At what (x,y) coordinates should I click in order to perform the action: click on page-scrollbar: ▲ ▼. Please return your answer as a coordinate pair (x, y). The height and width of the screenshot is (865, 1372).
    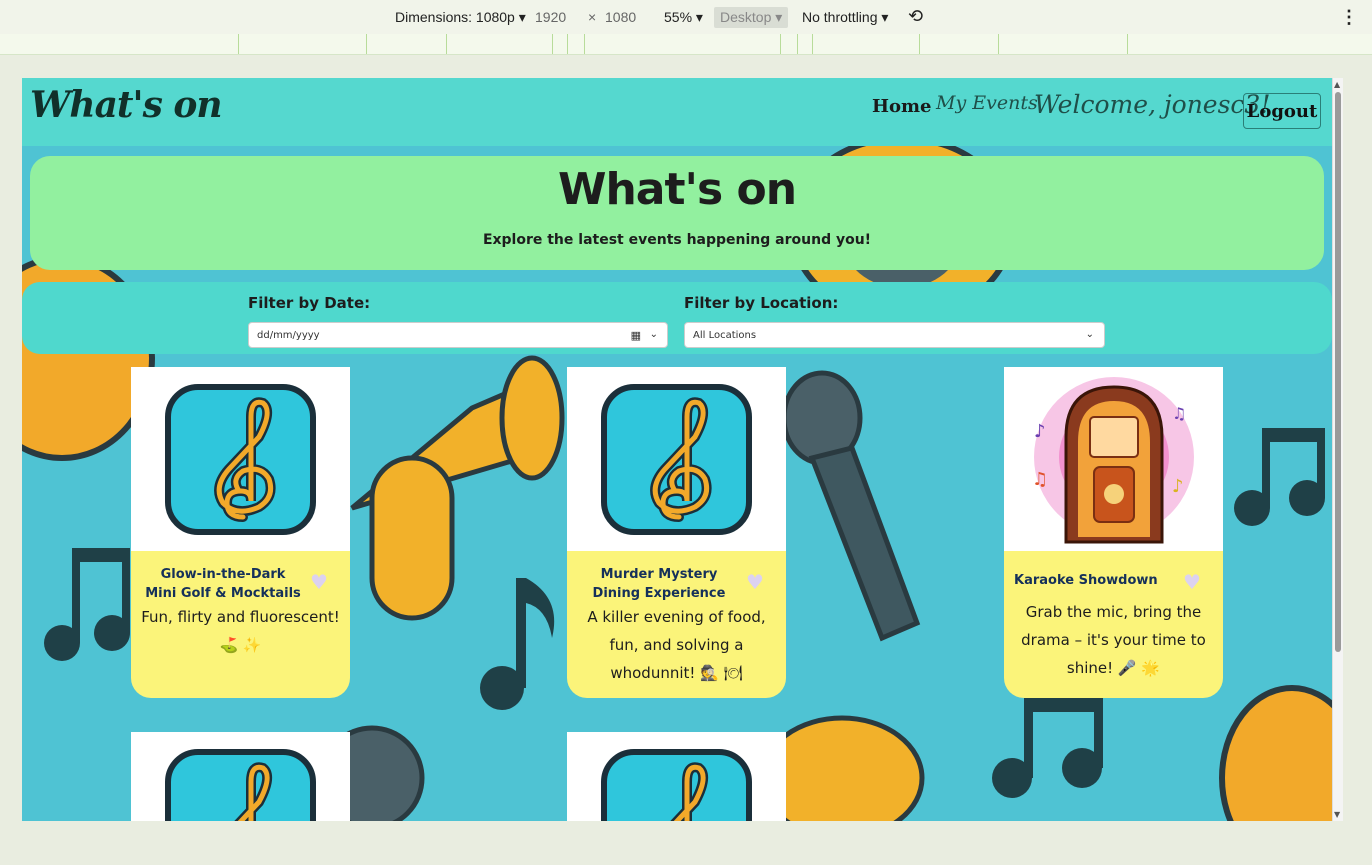
    Looking at the image, I should click on (1337, 449).